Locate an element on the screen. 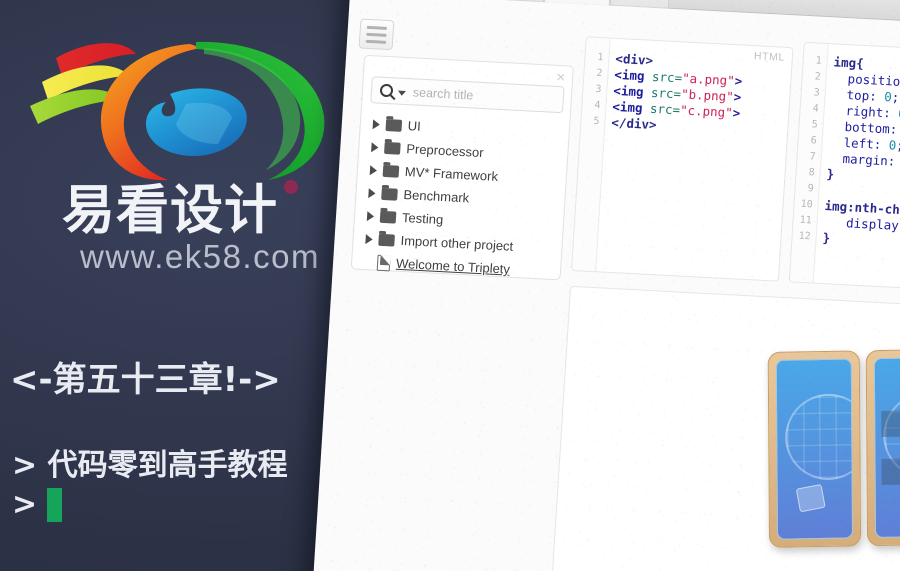 This screenshot has height=571, width=900. text-cursor is located at coordinates (55, 504).